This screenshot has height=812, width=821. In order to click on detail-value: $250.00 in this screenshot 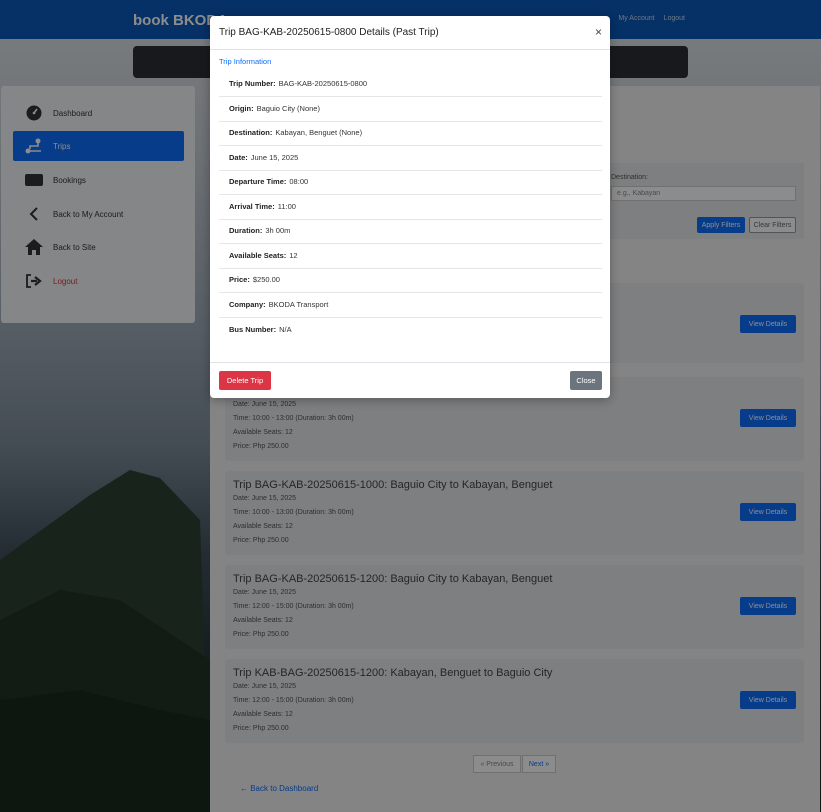, I will do `click(266, 280)`.